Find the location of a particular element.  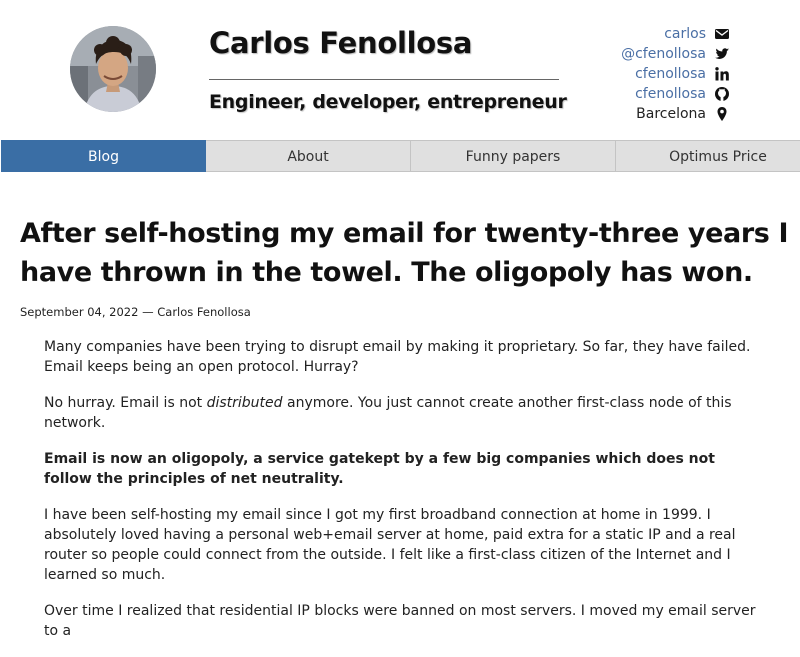

linkedin-icon is located at coordinates (722, 74).